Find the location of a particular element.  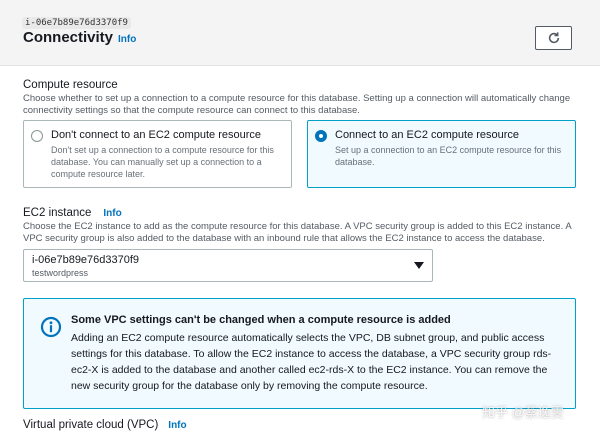

caret-down-icon is located at coordinates (419, 265).